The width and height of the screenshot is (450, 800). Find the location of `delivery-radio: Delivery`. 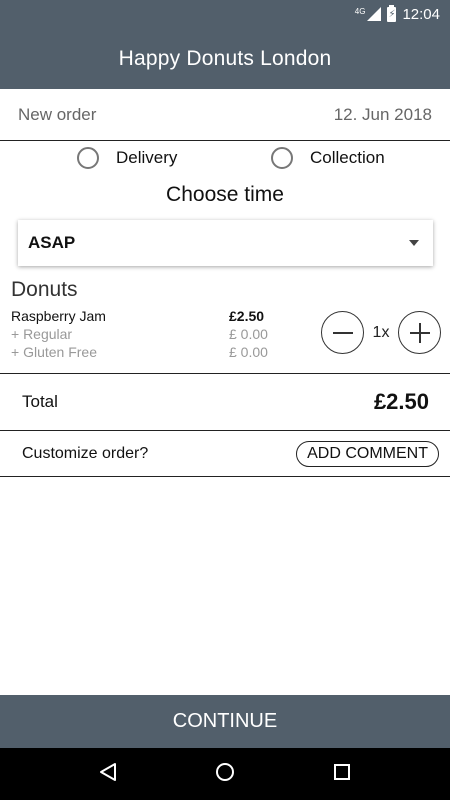

delivery-radio: Delivery is located at coordinates (127, 158).